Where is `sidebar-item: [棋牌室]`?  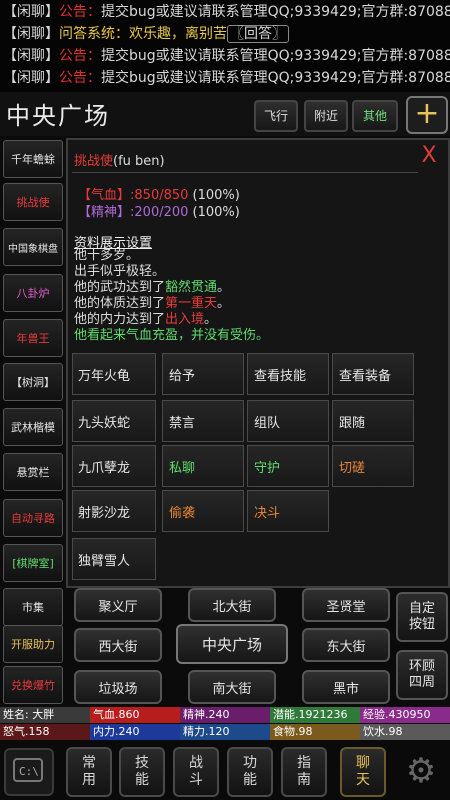
sidebar-item: [棋牌室] is located at coordinates (33, 563).